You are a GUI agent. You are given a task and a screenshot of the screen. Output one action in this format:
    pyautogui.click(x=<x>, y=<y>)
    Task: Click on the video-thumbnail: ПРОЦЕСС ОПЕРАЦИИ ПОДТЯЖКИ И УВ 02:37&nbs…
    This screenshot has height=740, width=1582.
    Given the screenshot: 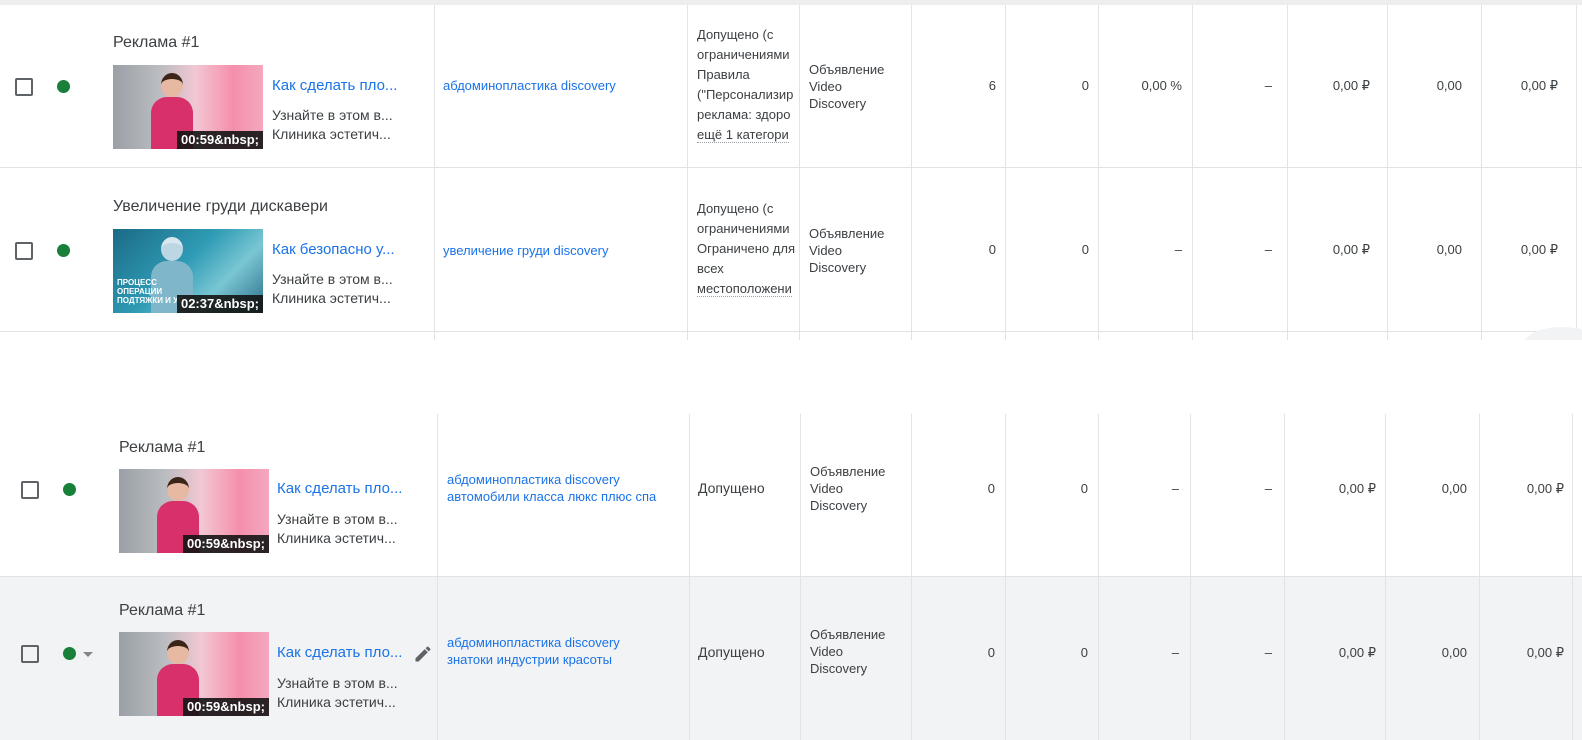 What is the action you would take?
    pyautogui.click(x=188, y=271)
    